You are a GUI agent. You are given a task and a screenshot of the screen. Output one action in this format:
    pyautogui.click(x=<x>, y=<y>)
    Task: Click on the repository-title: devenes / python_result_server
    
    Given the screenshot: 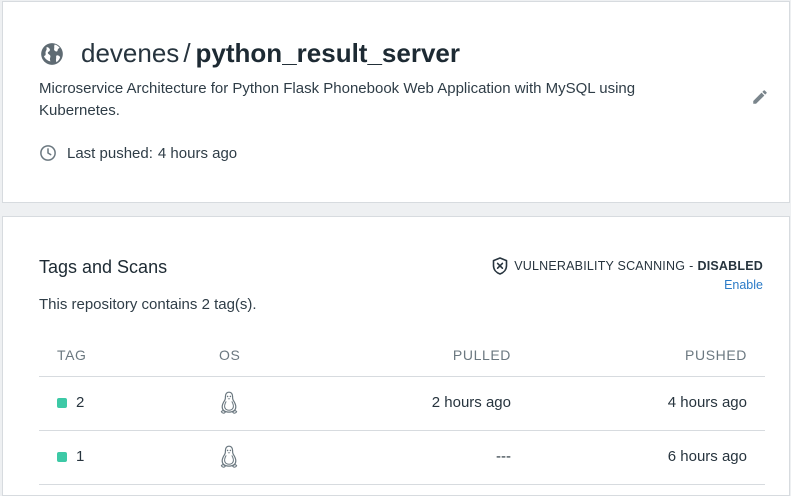 What is the action you would take?
    pyautogui.click(x=249, y=53)
    